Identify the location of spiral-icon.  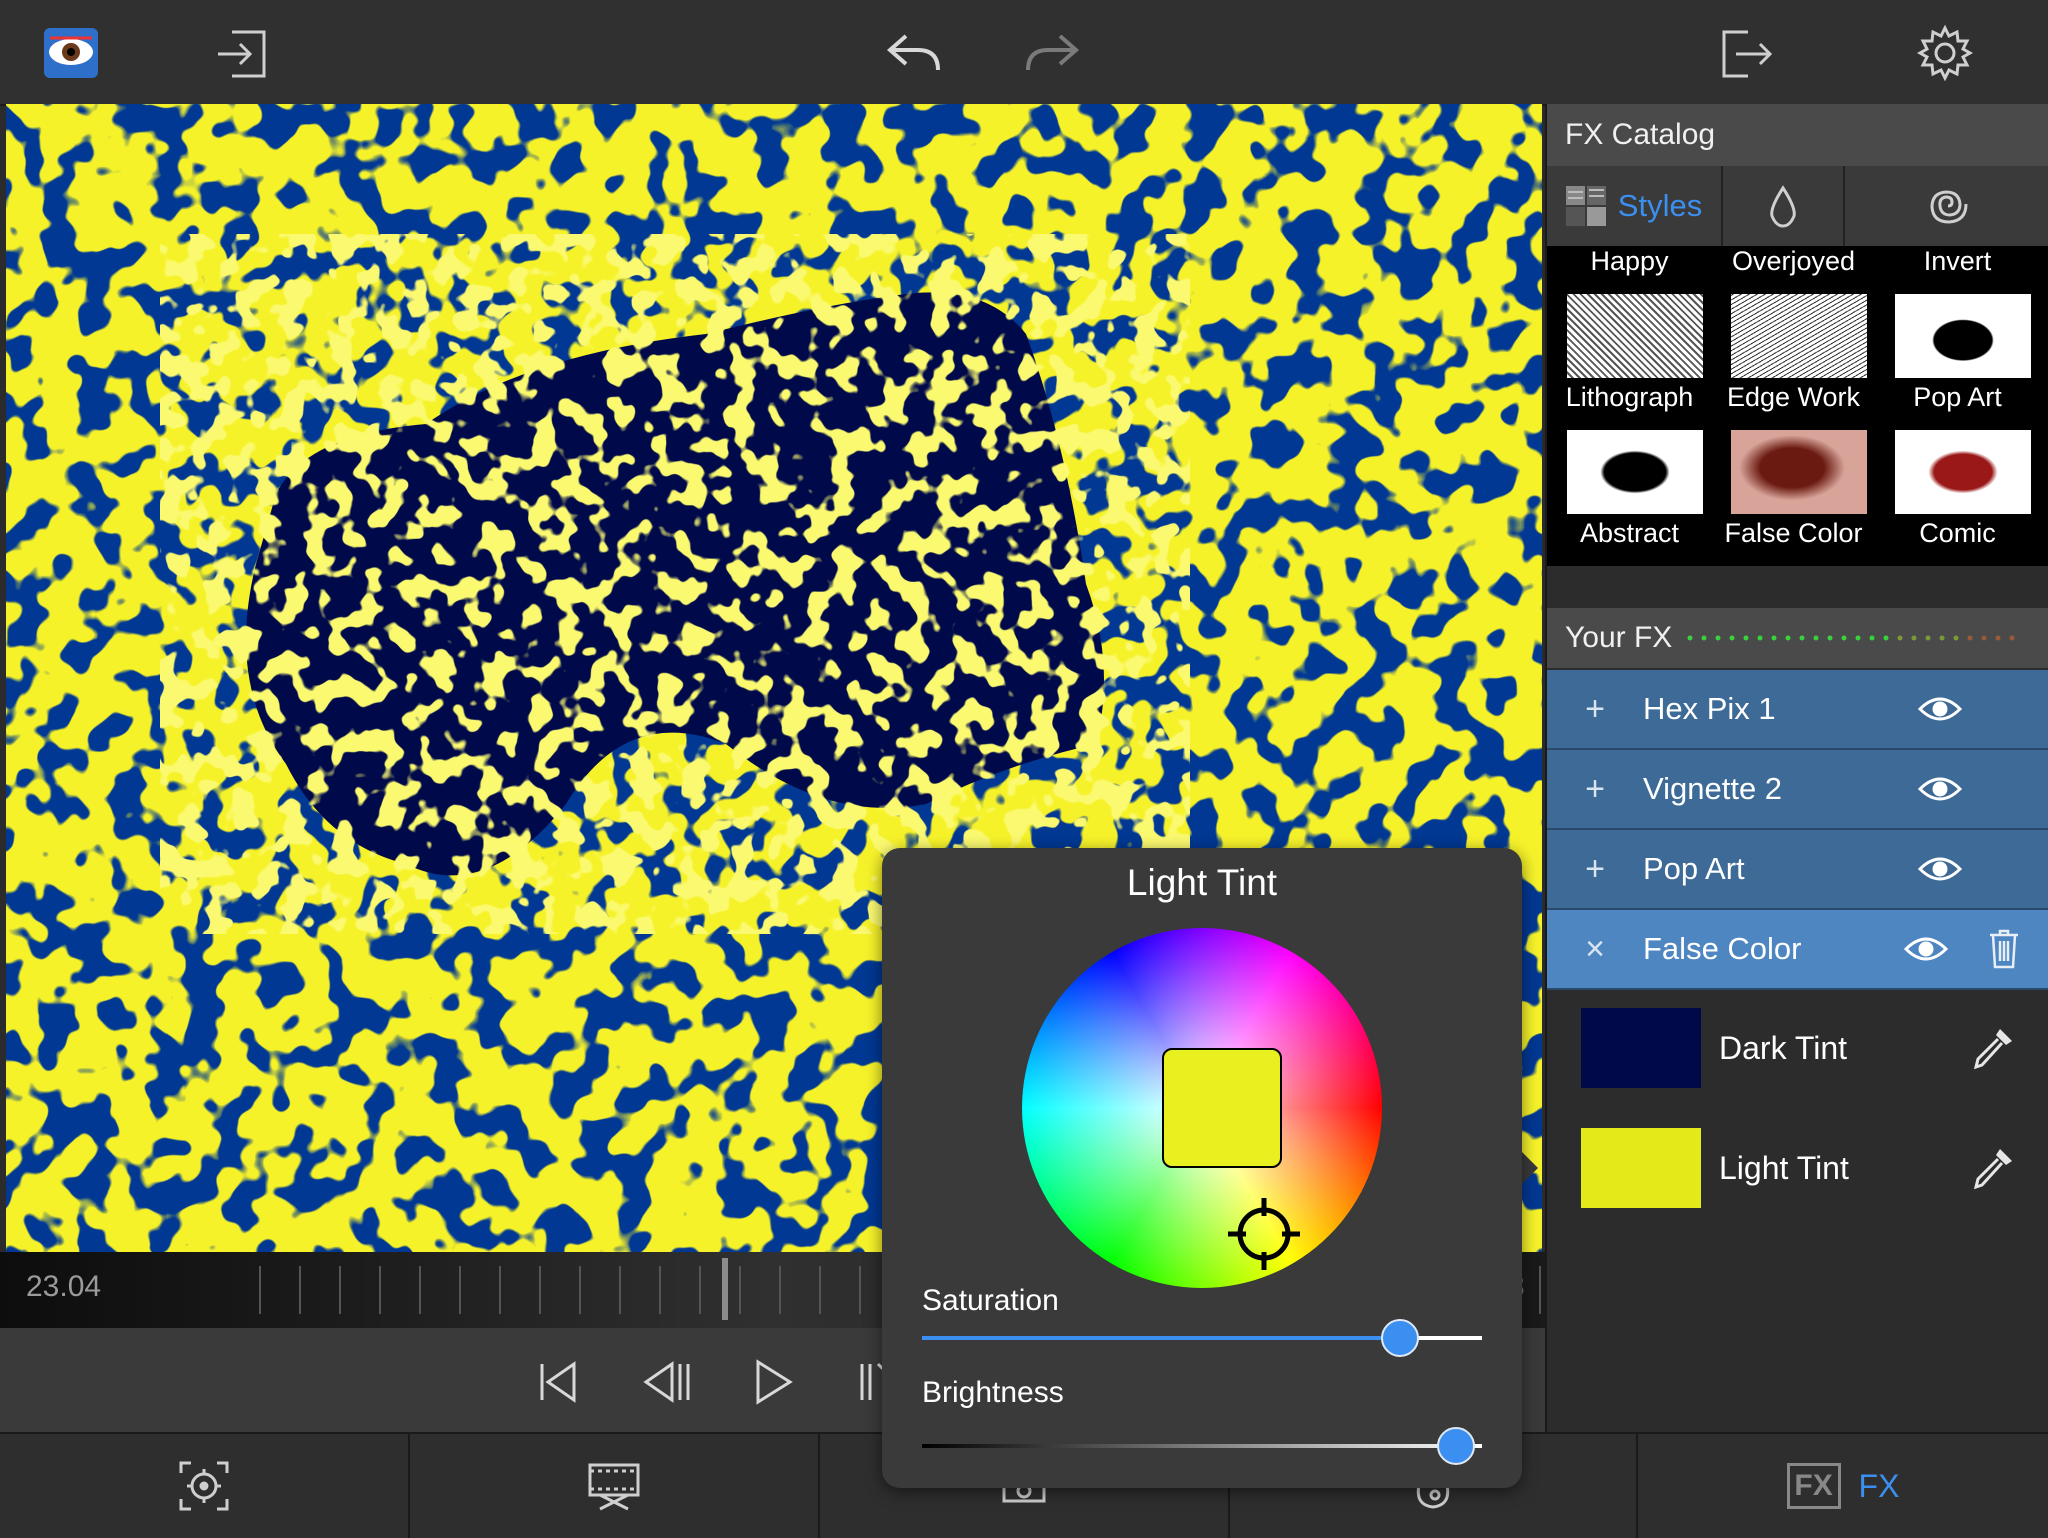
(1948, 207).